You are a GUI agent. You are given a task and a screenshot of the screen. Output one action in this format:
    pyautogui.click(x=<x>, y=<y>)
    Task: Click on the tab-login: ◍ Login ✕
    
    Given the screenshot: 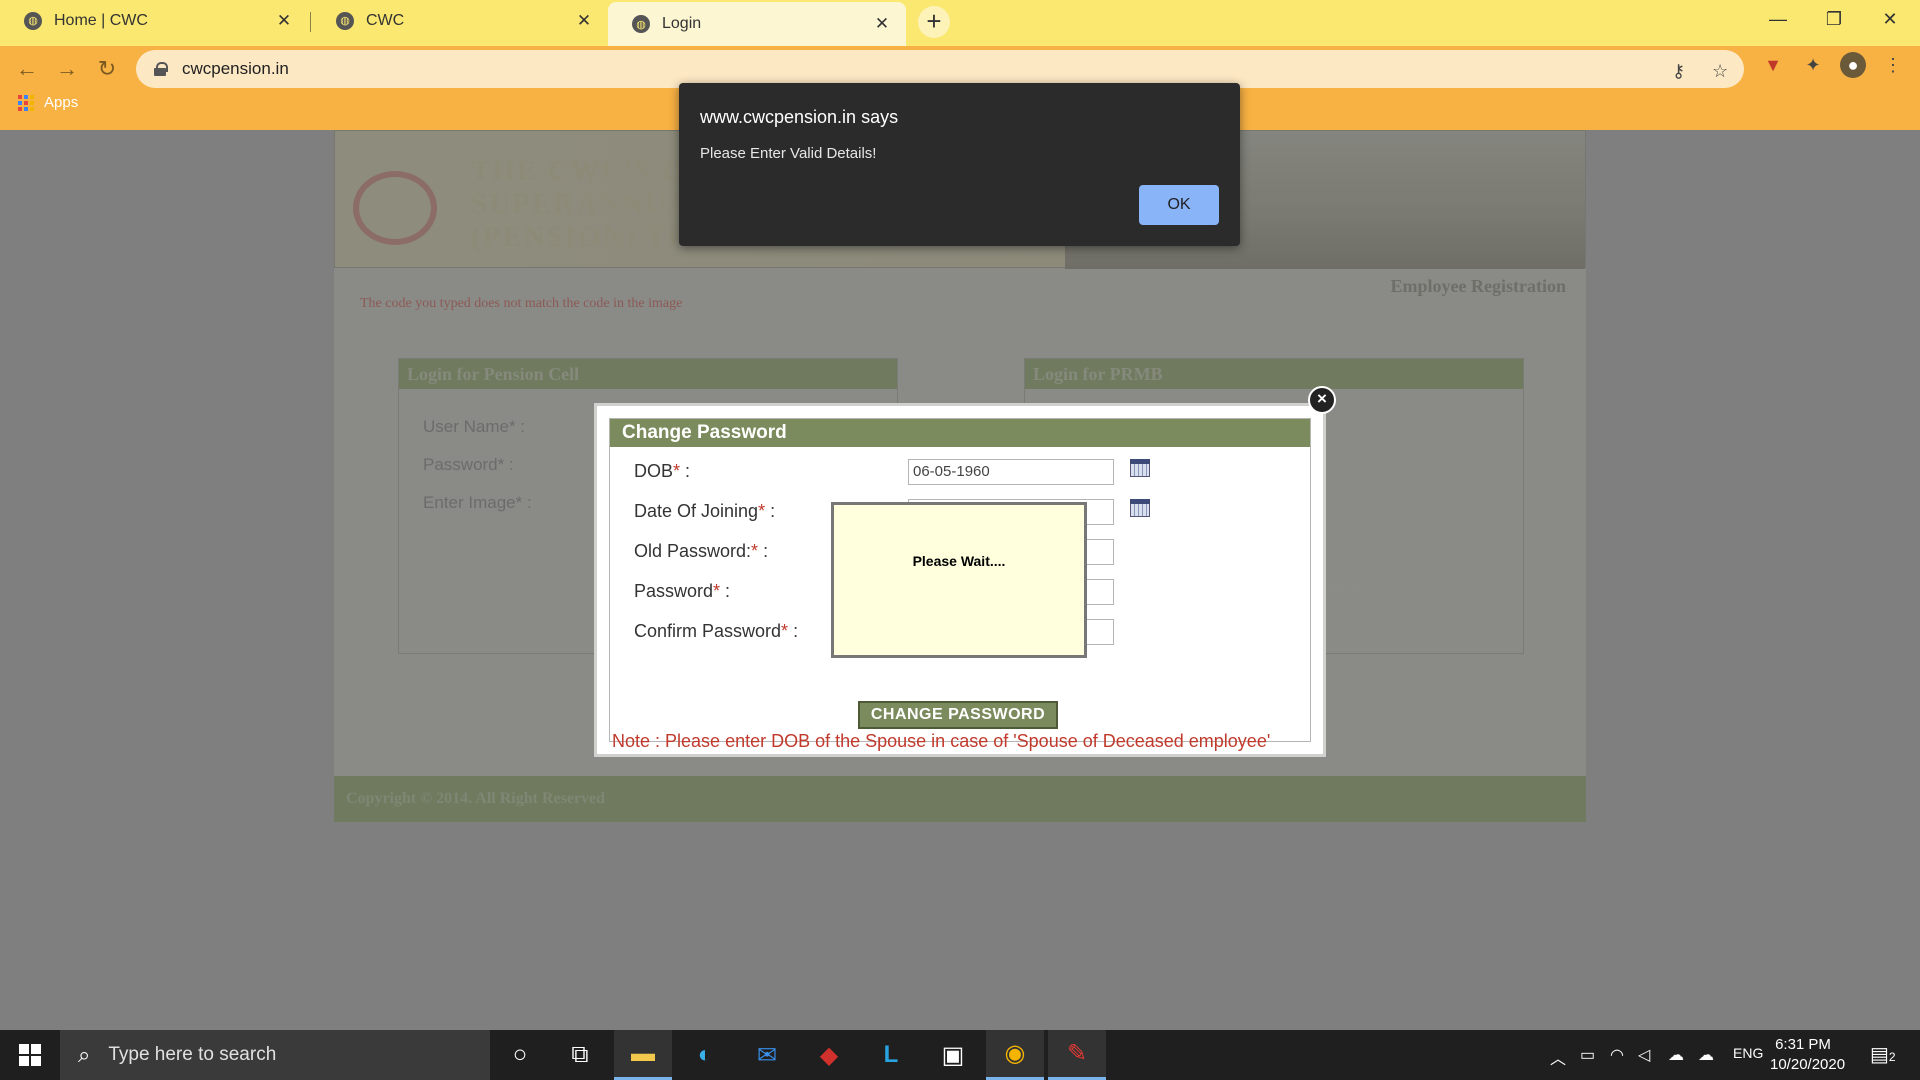 What is the action you would take?
    pyautogui.click(x=757, y=24)
    